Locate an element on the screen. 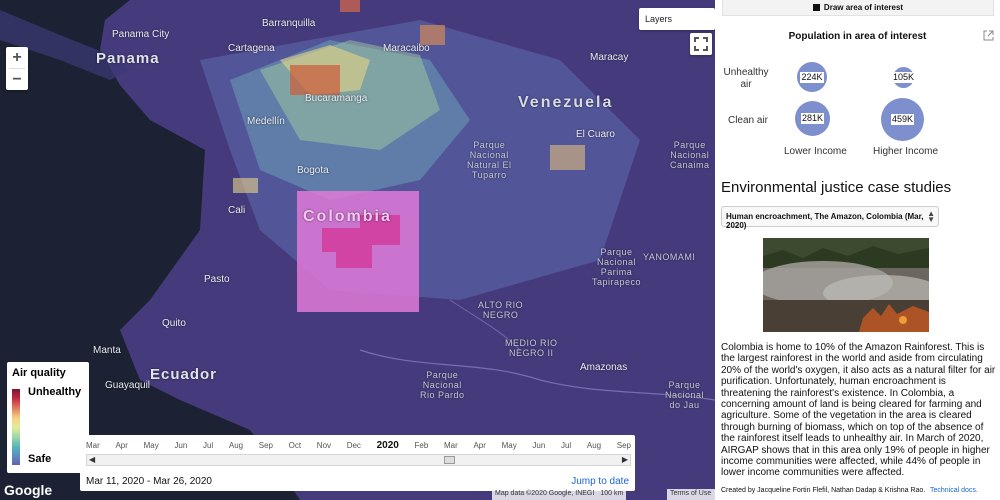 Image resolution: width=1000 pixels, height=500 pixels. label-manta: Manta is located at coordinates (107, 350).